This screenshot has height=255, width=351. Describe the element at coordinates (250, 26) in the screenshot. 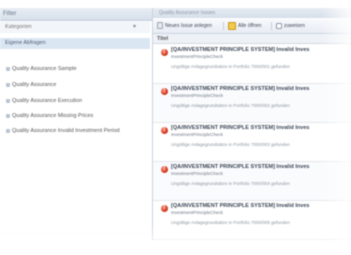

I see `open-all-label: Alle öffnen` at that location.